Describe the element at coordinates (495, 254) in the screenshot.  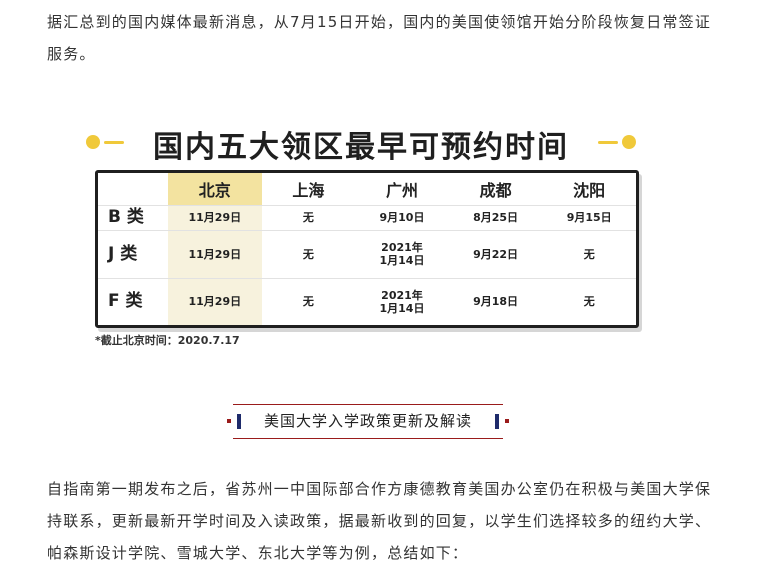
I see `table-cell: 9月22日` at that location.